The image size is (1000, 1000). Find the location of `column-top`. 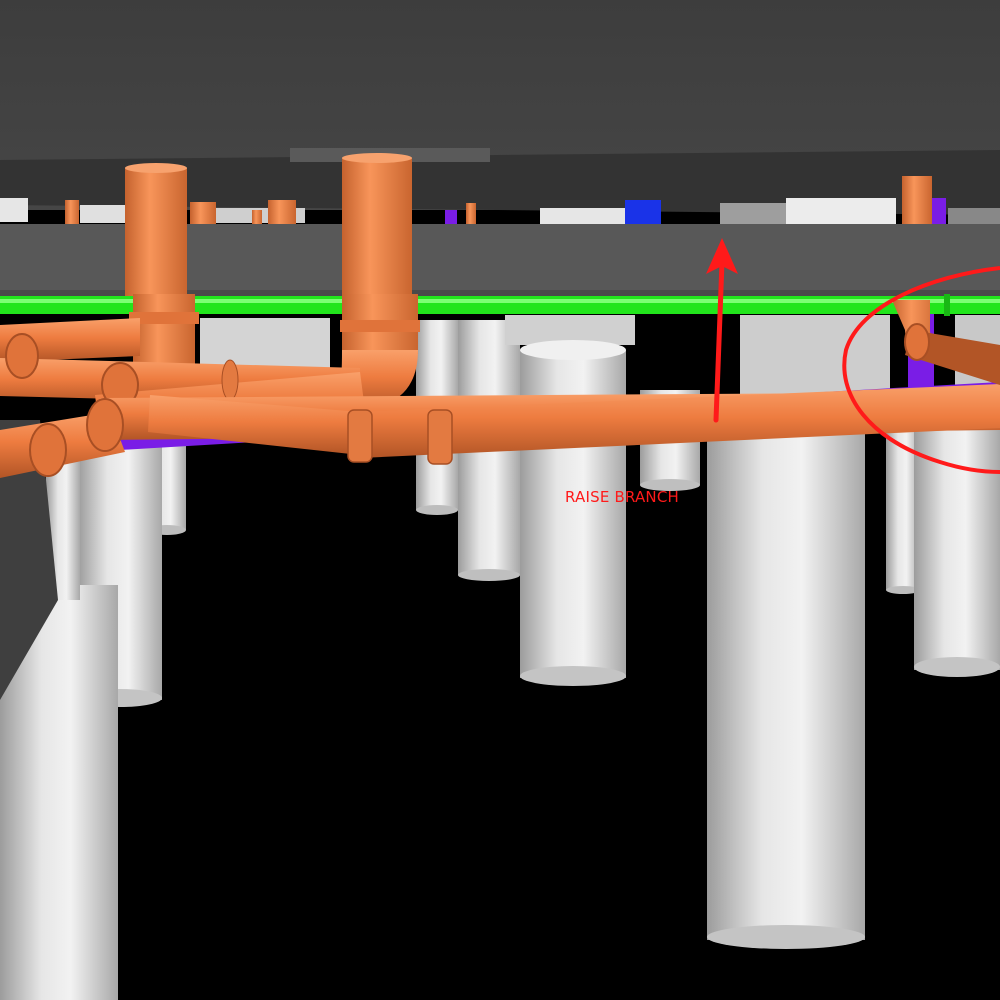

column-top is located at coordinates (573, 350).